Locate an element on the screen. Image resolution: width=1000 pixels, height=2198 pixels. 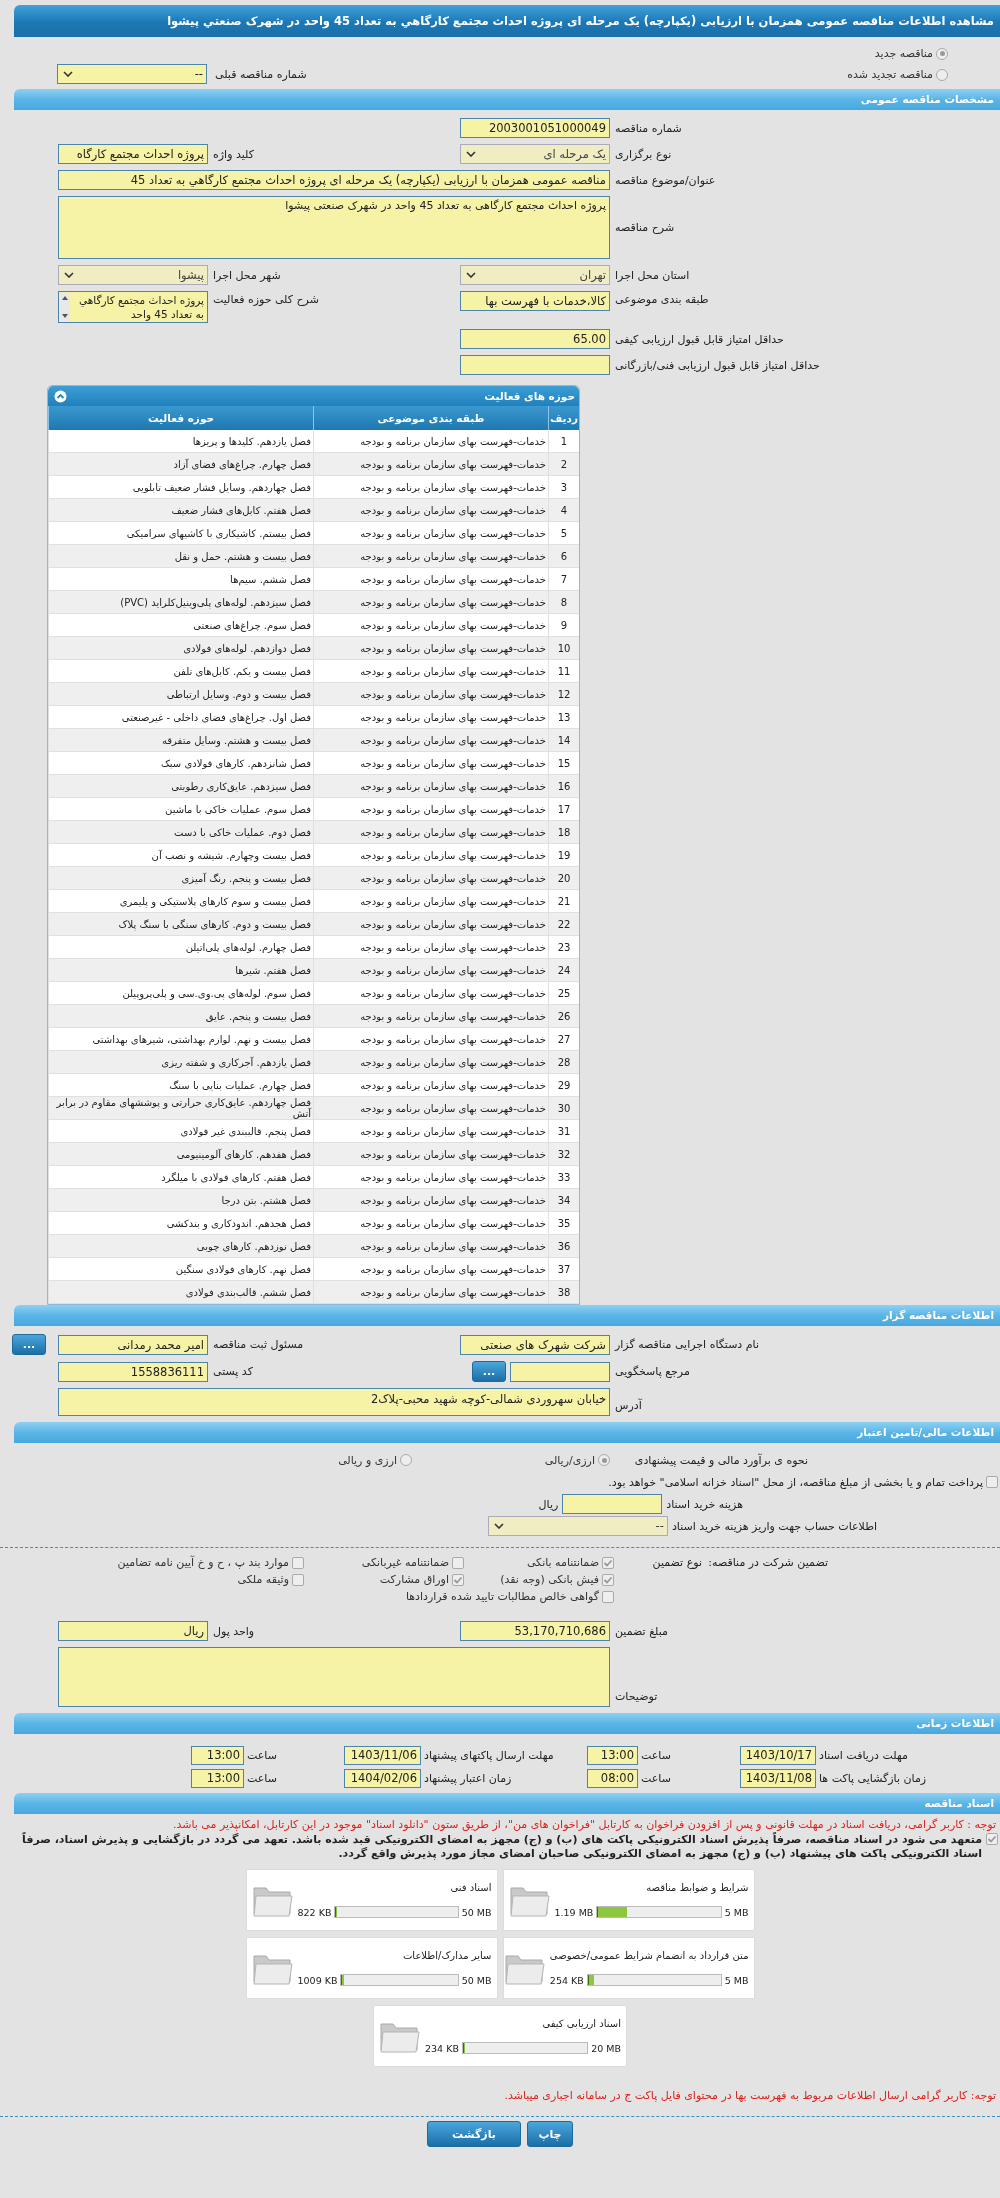
time-field: 08:00 is located at coordinates (612, 1778).